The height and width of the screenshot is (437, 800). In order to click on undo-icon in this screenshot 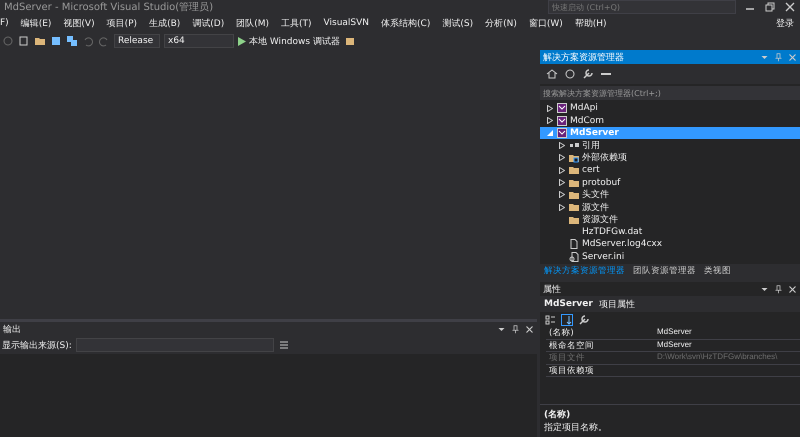, I will do `click(88, 41)`.